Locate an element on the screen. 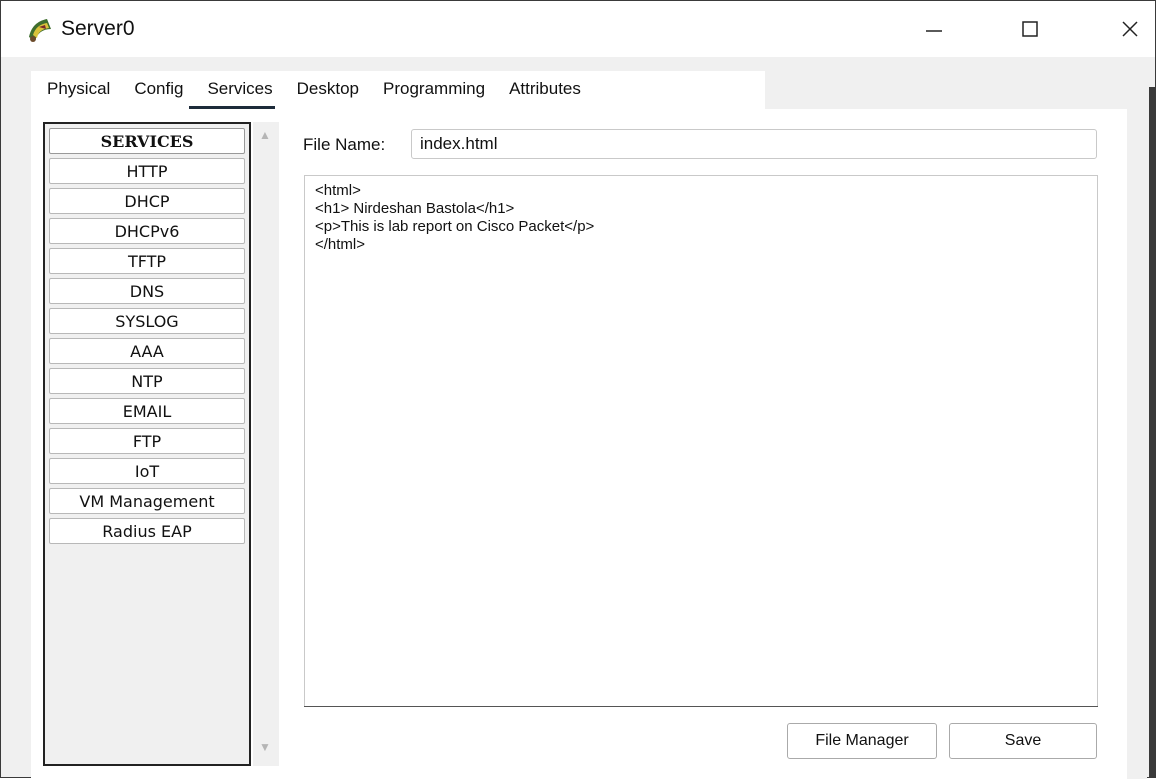 Image resolution: width=1156 pixels, height=779 pixels. service-item-dhcp: DHCP is located at coordinates (147, 201).